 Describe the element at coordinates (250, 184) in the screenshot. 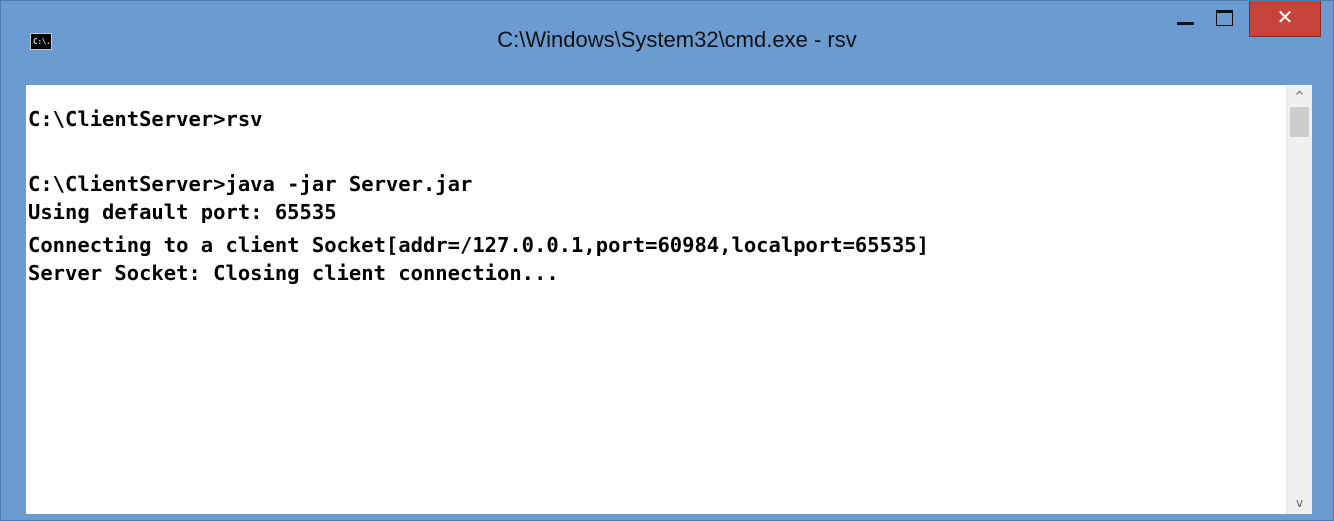

I see `console-line: C:\ClientServer>java -jar Server.jar` at that location.